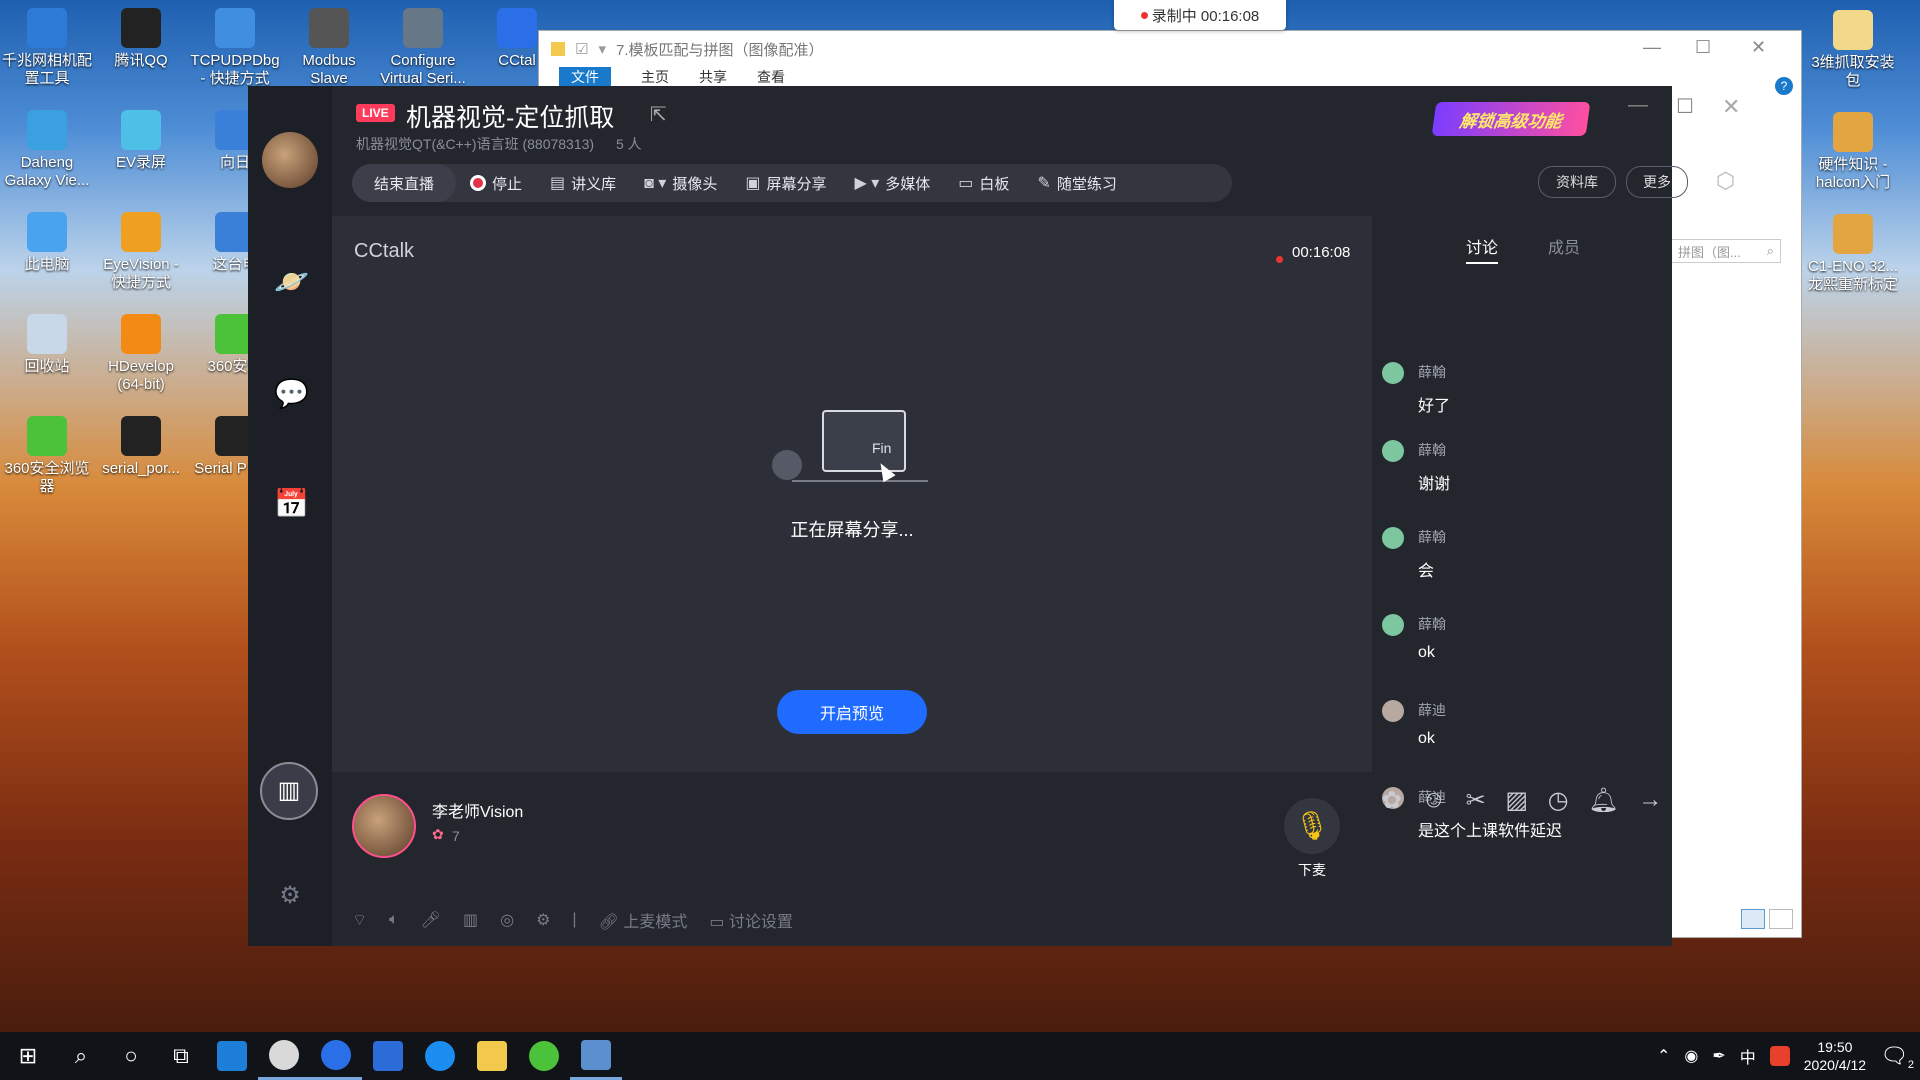 The width and height of the screenshot is (1920, 1080). Describe the element at coordinates (291, 504) in the screenshot. I see `calendar-check-icon: 📅` at that location.